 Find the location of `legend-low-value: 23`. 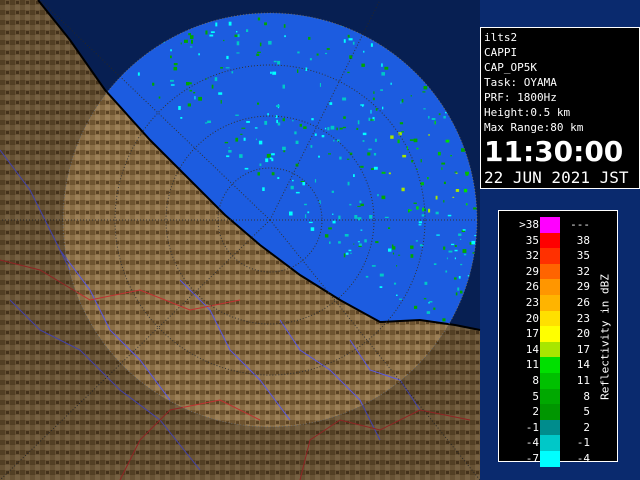

legend-low-value: 23 is located at coordinates (532, 302).